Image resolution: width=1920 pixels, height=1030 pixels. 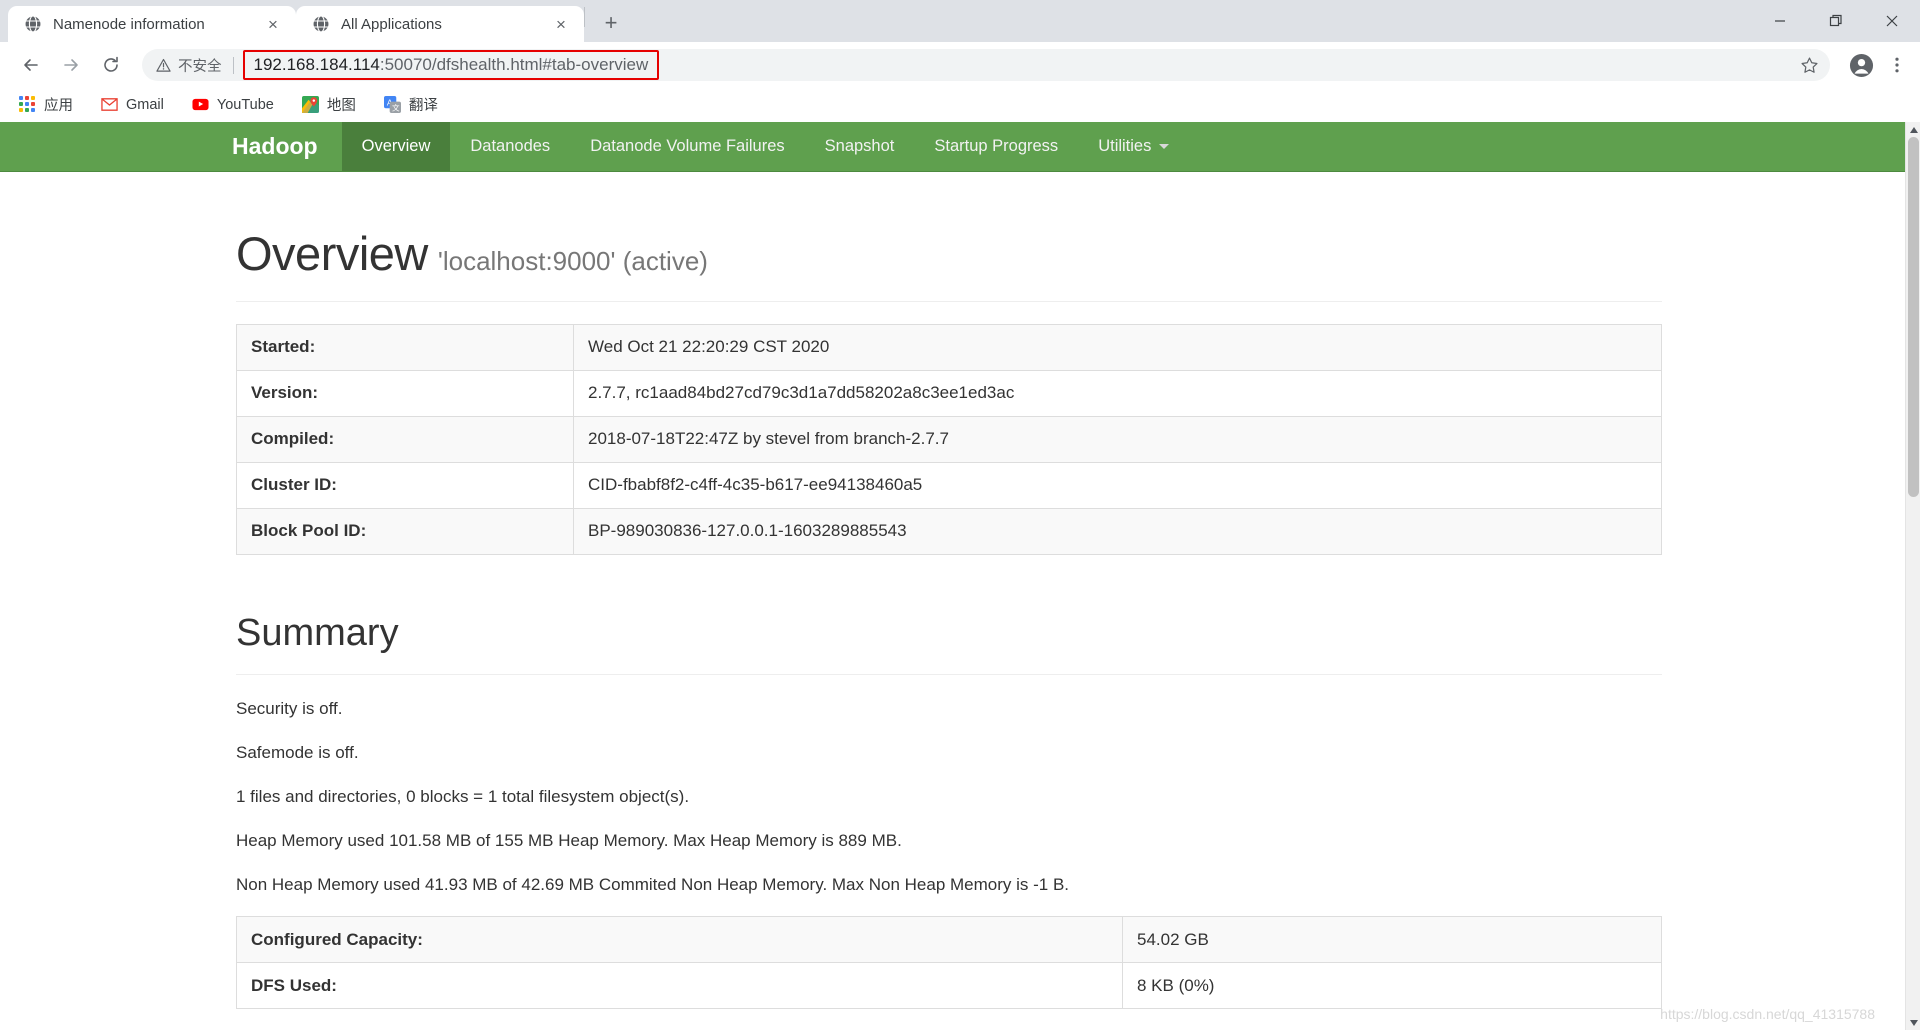 I want to click on bookmark-maps: 地图, so click(x=329, y=104).